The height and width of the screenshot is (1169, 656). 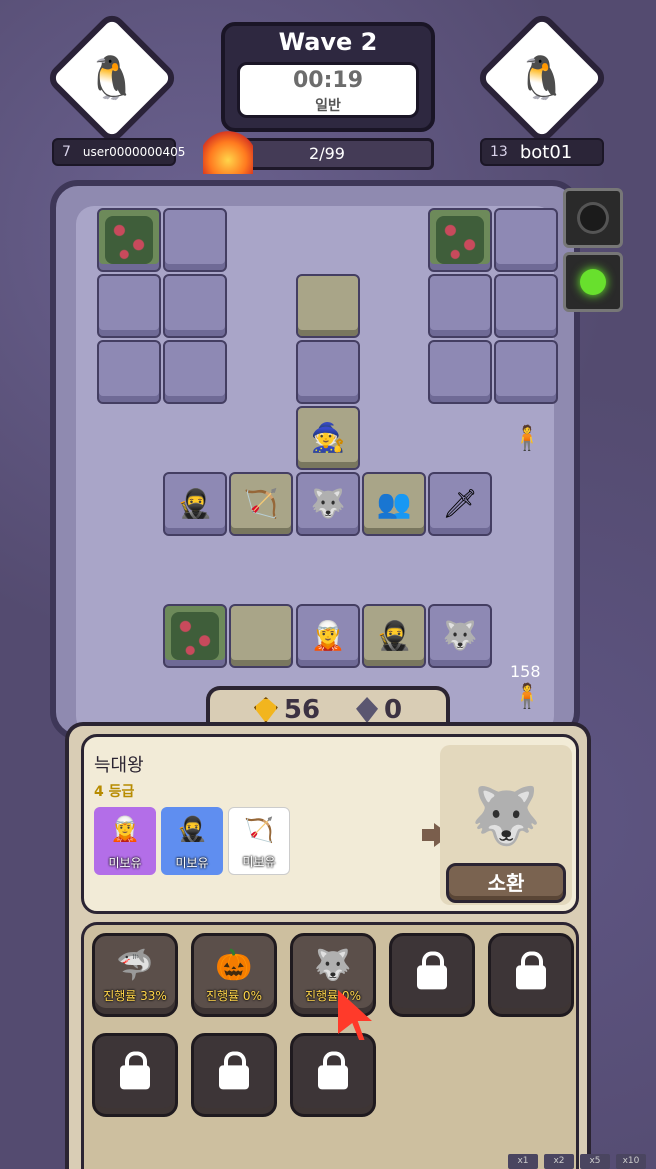 I want to click on board-tile: 🥷, so click(x=195, y=504).